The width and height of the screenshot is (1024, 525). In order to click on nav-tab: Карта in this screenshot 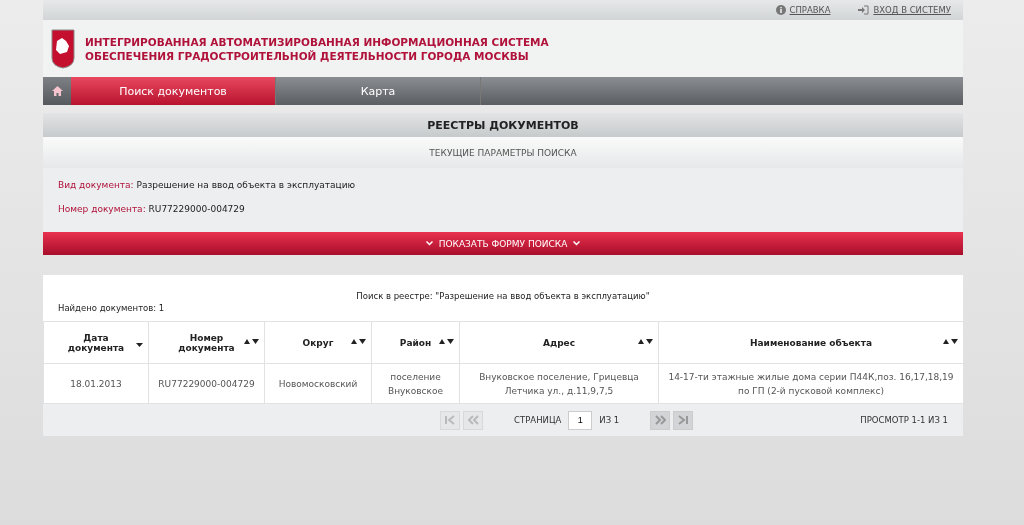, I will do `click(378, 91)`.